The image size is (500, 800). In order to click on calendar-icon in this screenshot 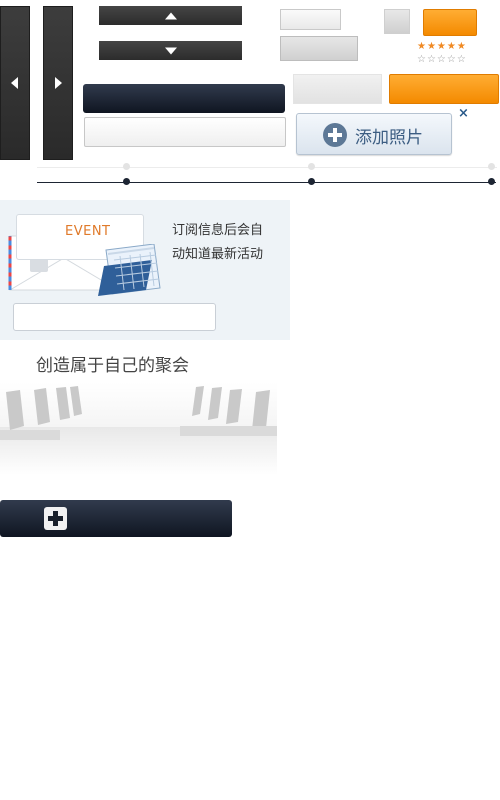, I will do `click(129, 270)`.